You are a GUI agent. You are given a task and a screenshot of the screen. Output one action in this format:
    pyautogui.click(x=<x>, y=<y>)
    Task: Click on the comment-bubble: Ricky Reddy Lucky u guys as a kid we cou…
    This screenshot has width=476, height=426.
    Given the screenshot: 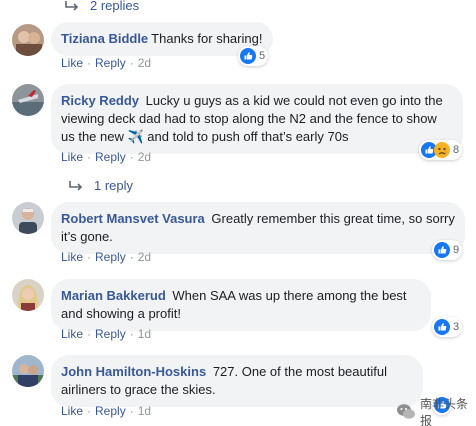 What is the action you would take?
    pyautogui.click(x=257, y=119)
    